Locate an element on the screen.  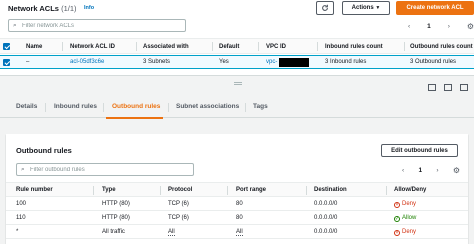
tab-inbound-rules: Inbound rules is located at coordinates (75, 106).